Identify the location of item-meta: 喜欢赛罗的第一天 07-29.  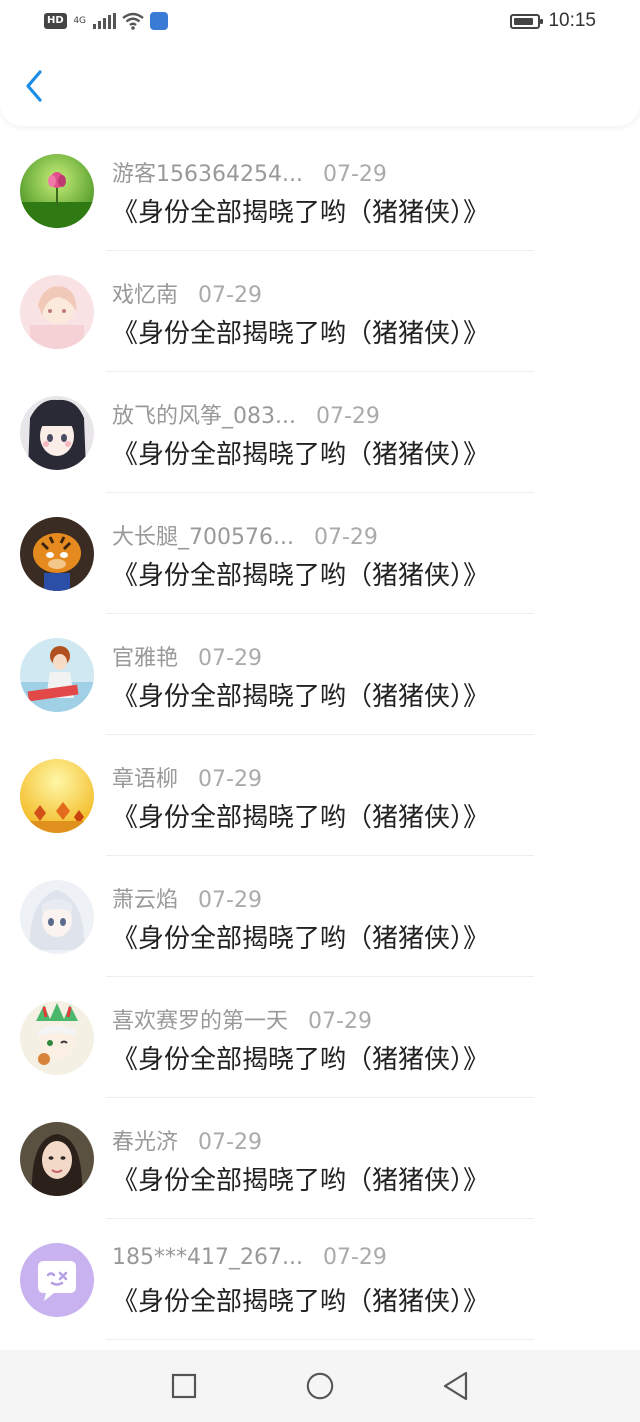
(242, 1019).